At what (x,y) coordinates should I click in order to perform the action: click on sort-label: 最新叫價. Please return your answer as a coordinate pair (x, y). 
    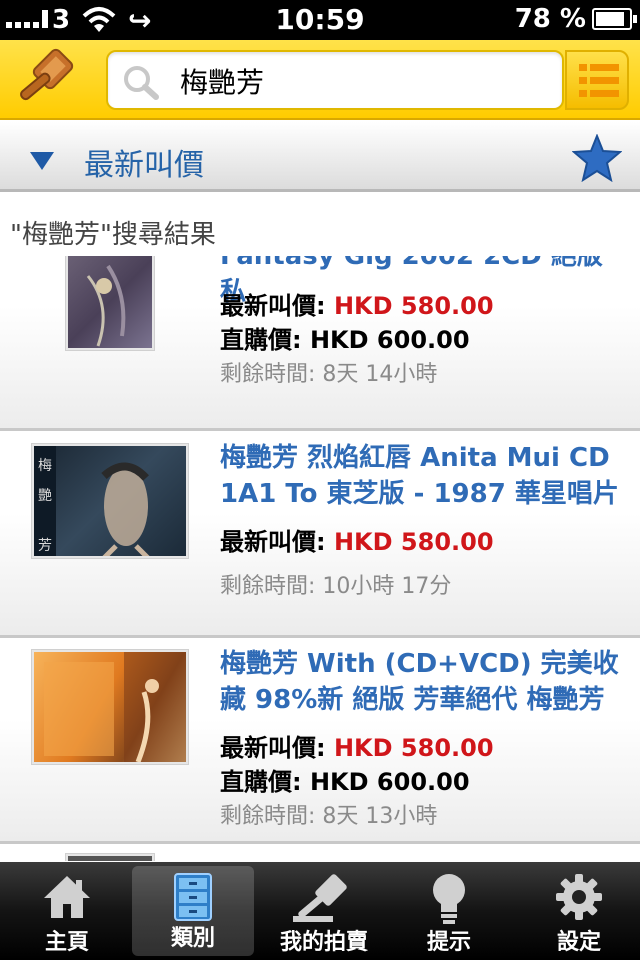
    Looking at the image, I should click on (144, 162).